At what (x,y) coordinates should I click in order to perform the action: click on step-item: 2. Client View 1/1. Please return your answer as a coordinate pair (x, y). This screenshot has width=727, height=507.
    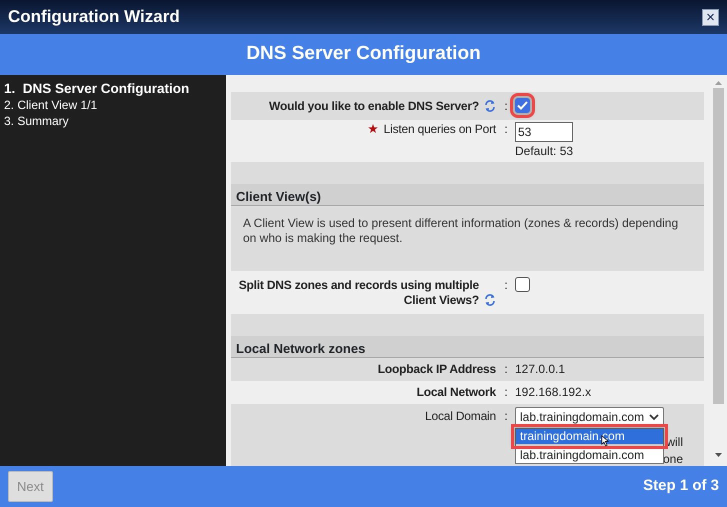
    Looking at the image, I should click on (115, 105).